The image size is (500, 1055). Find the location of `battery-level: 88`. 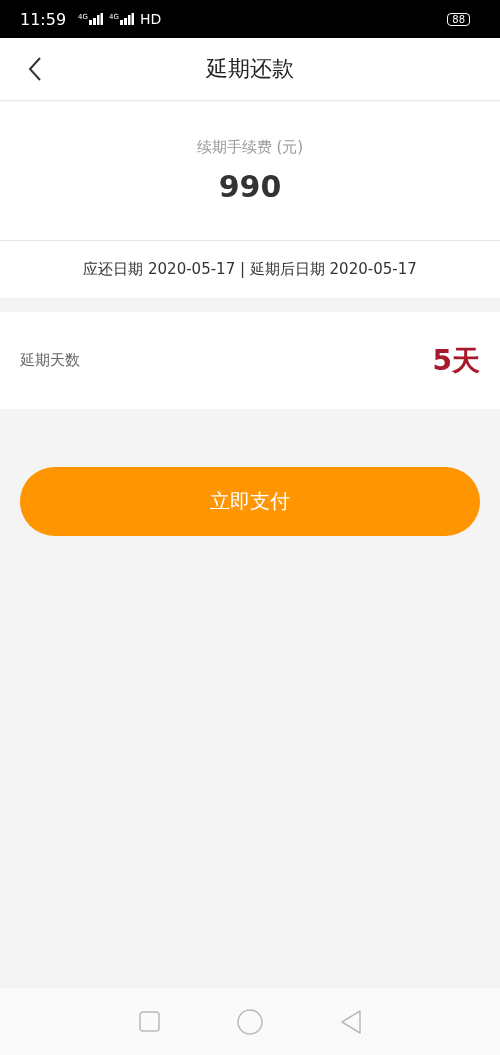

battery-level: 88 is located at coordinates (458, 19).